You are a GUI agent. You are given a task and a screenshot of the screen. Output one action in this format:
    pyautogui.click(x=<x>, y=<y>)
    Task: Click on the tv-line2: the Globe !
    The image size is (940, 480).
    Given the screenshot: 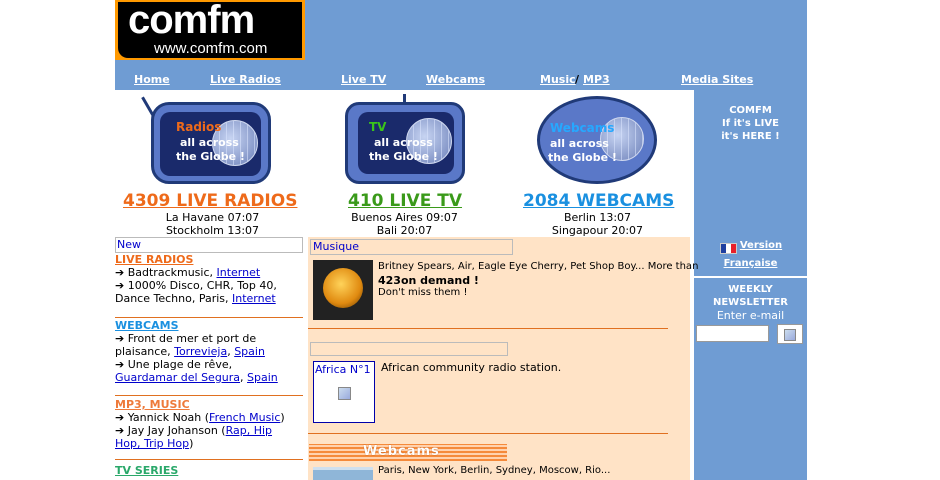 What is the action you would take?
    pyautogui.click(x=403, y=156)
    